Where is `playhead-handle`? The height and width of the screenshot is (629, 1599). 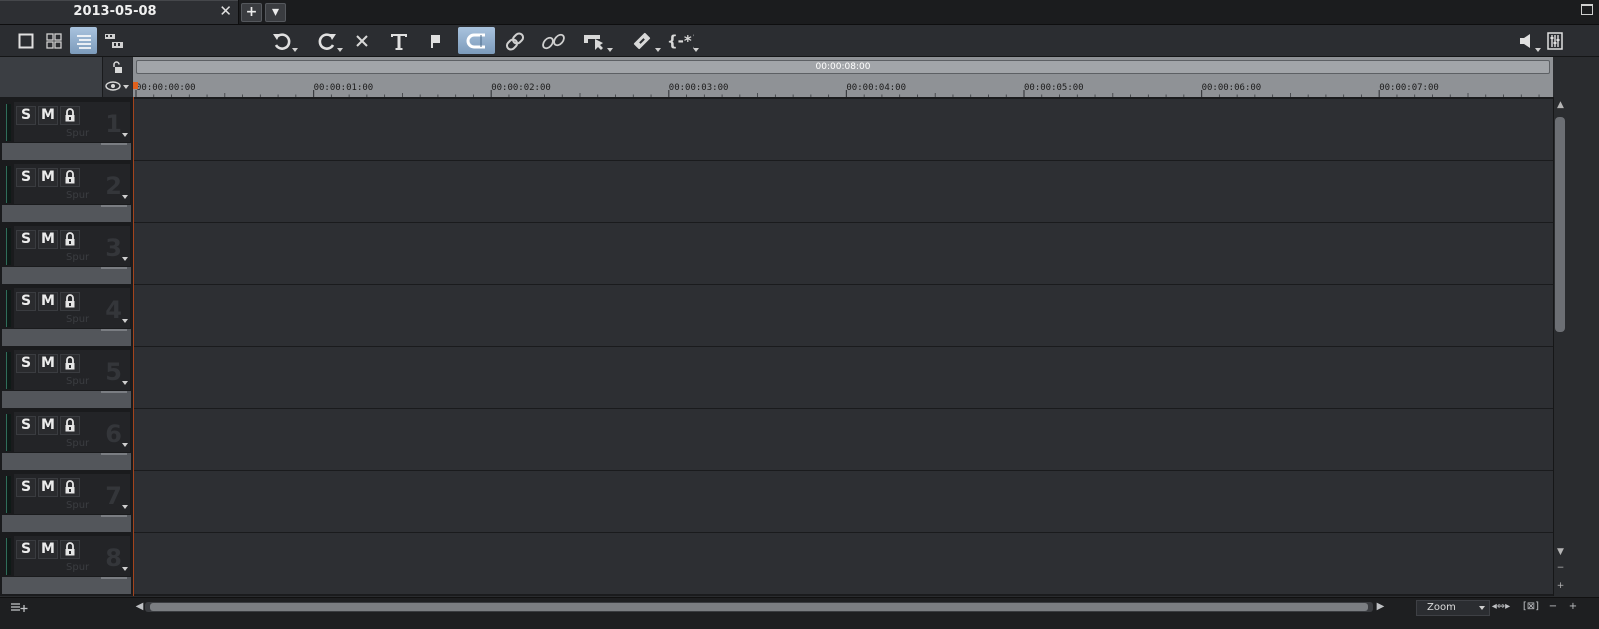
playhead-handle is located at coordinates (135, 85).